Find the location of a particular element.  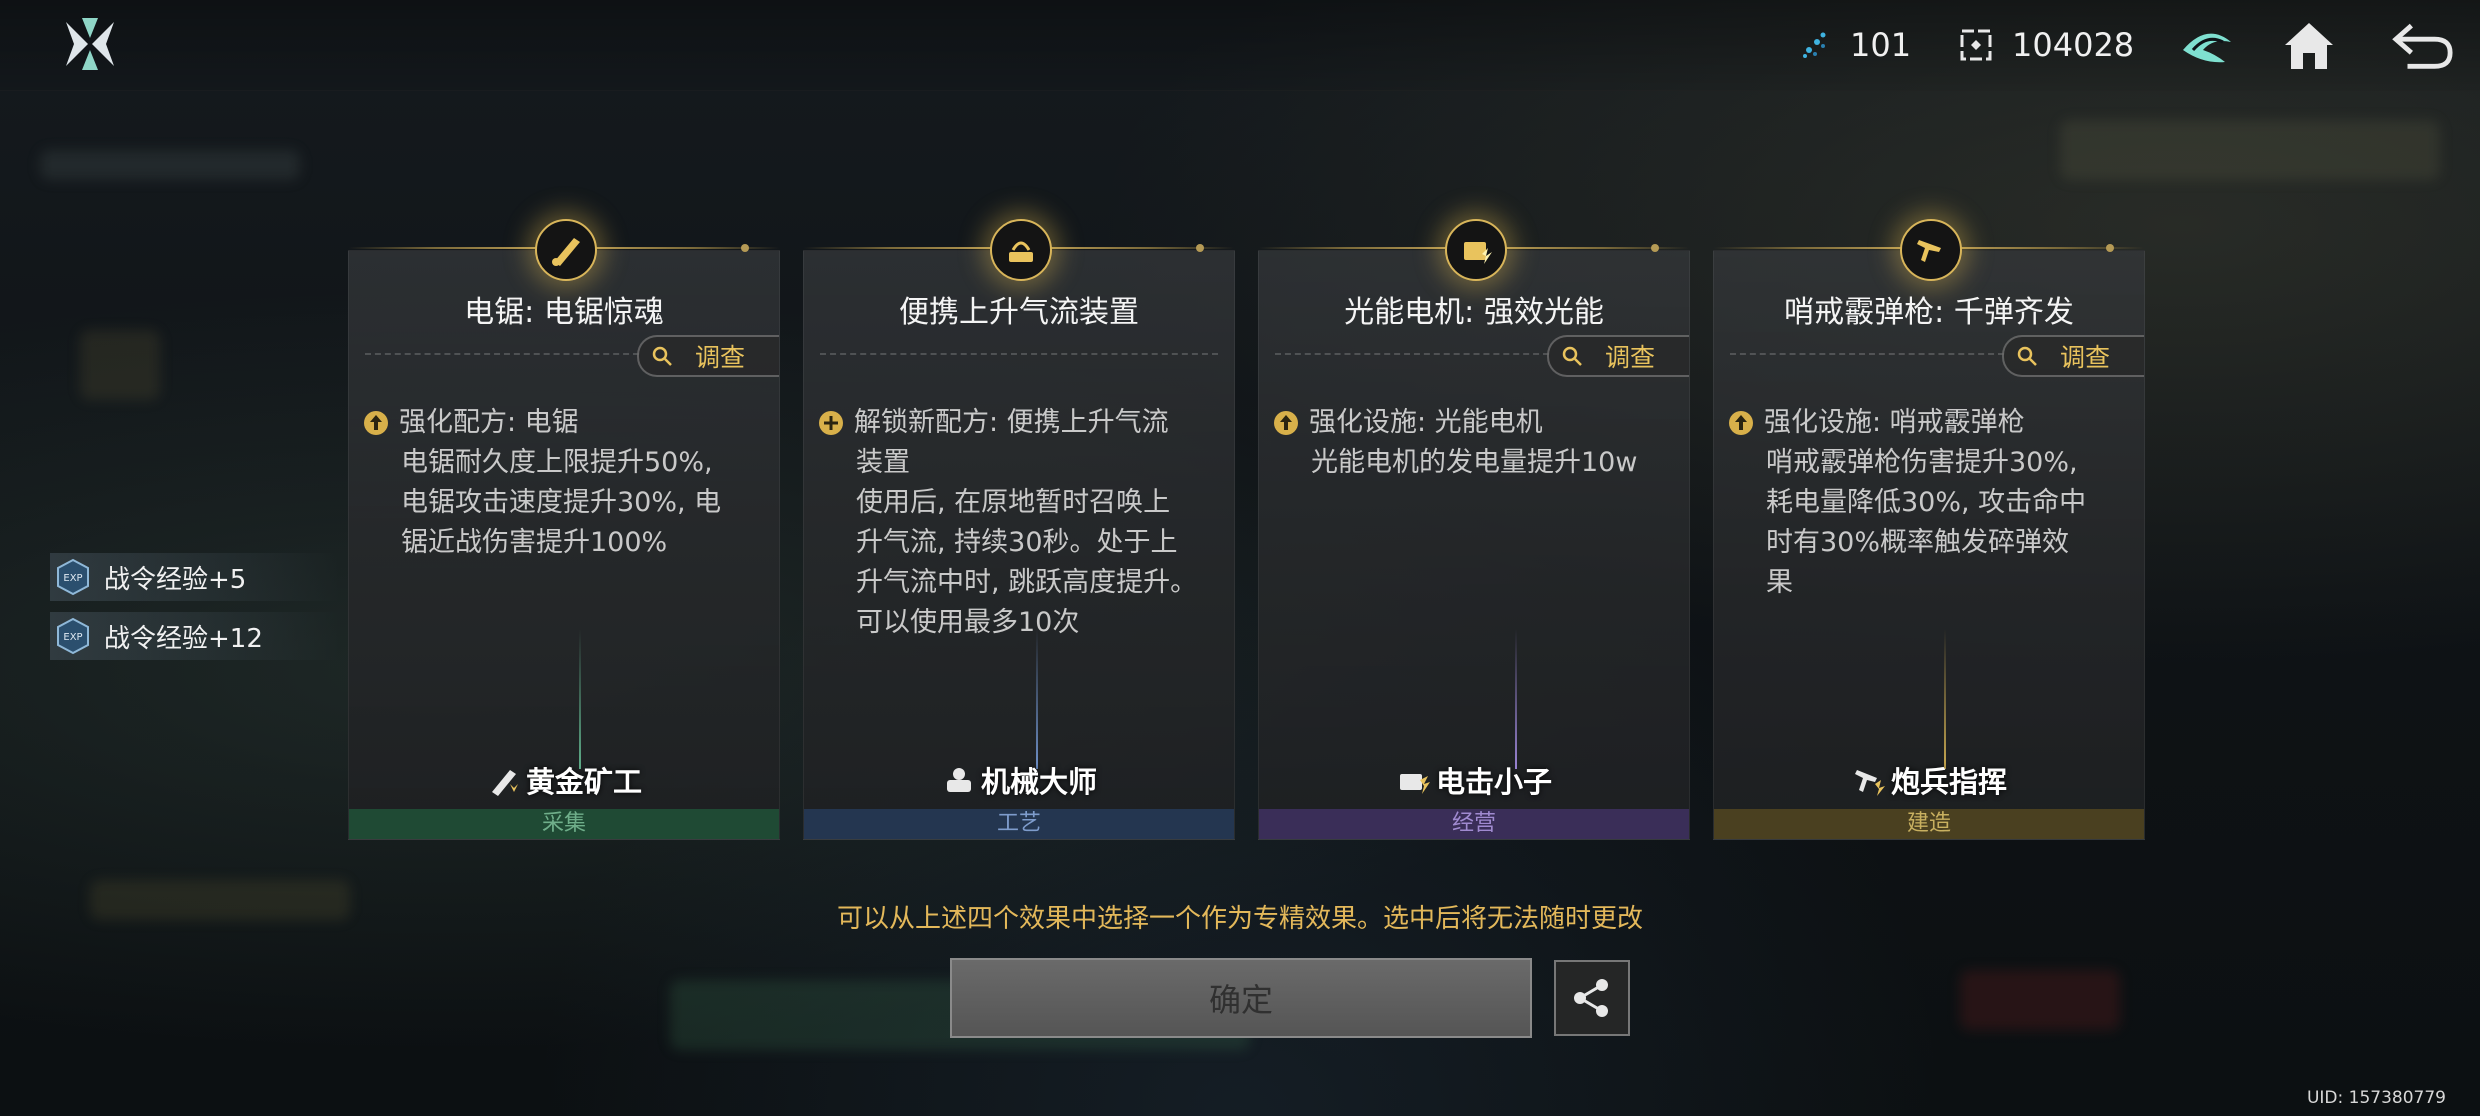

energy-counter: 101 is located at coordinates (1853, 45).